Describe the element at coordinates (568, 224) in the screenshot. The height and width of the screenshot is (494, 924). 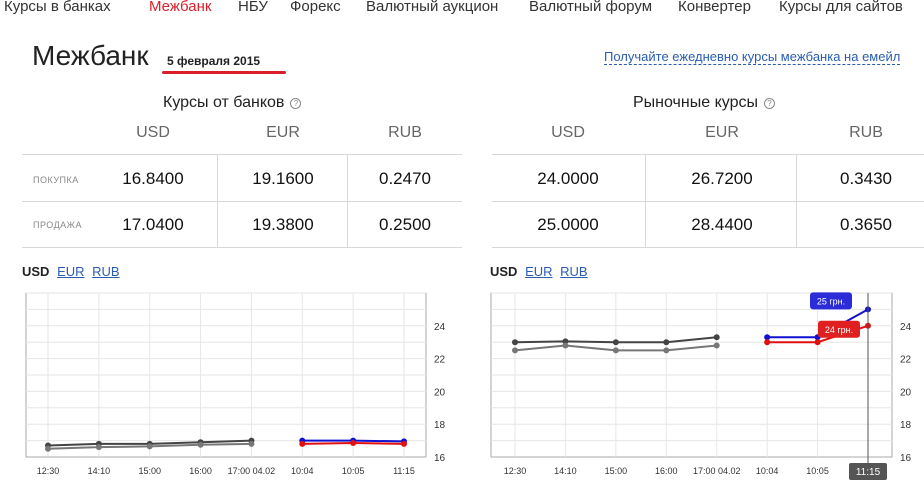
I see `market-sell-usd: 25.0000` at that location.